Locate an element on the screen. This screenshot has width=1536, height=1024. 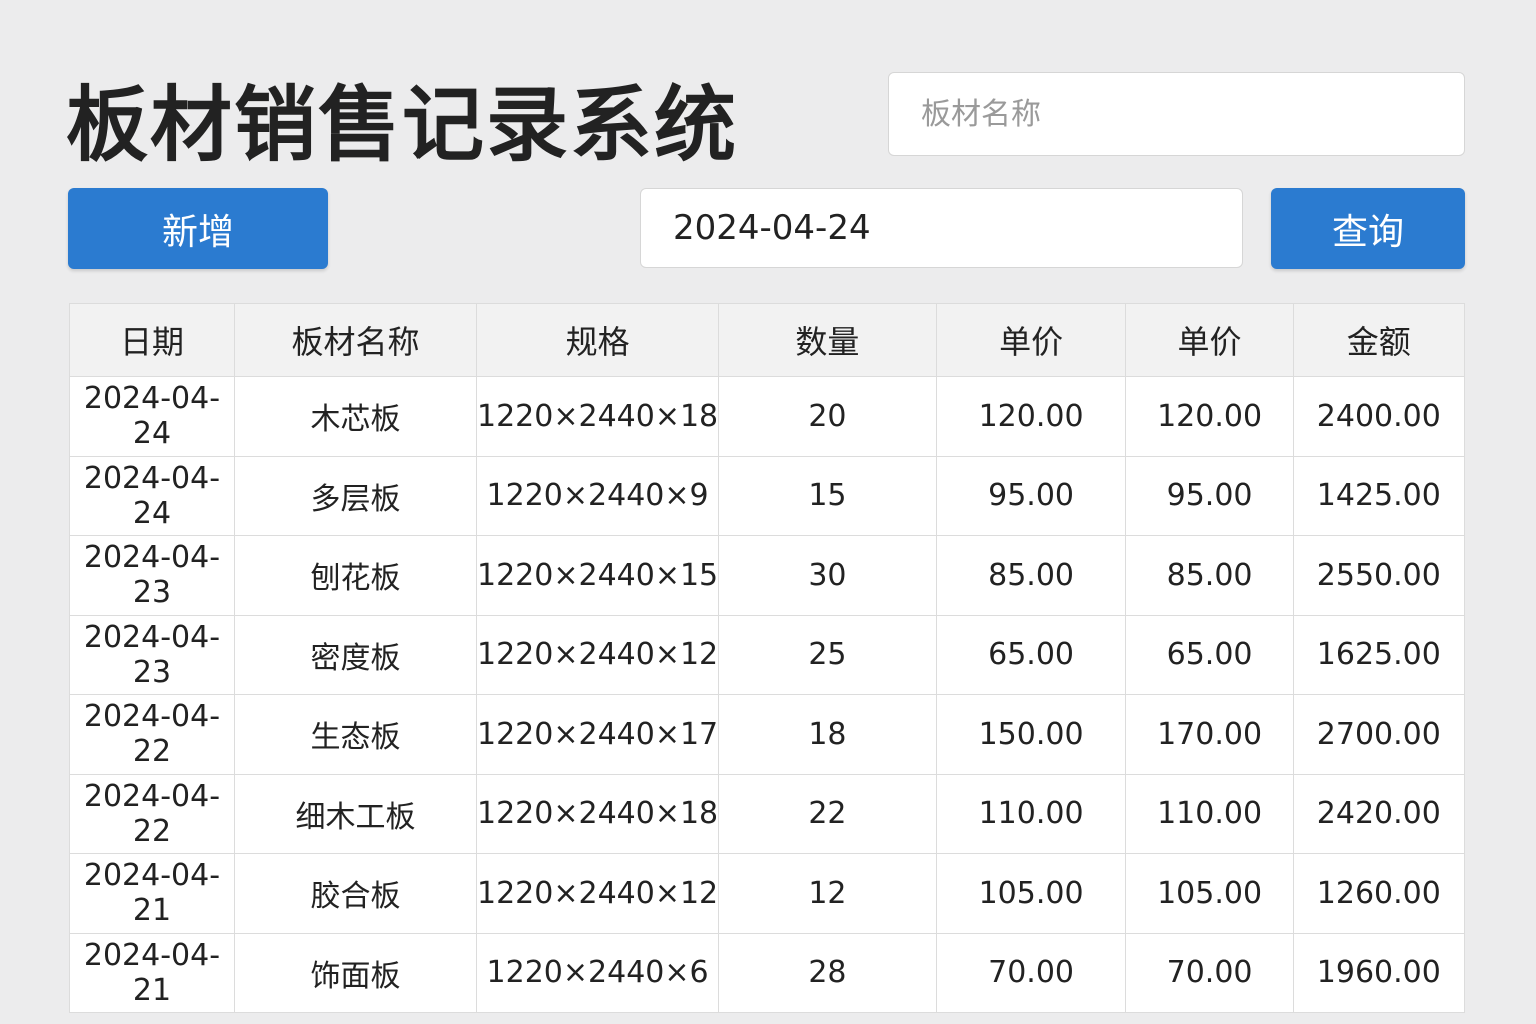
table-cell: 20 is located at coordinates (827, 416).